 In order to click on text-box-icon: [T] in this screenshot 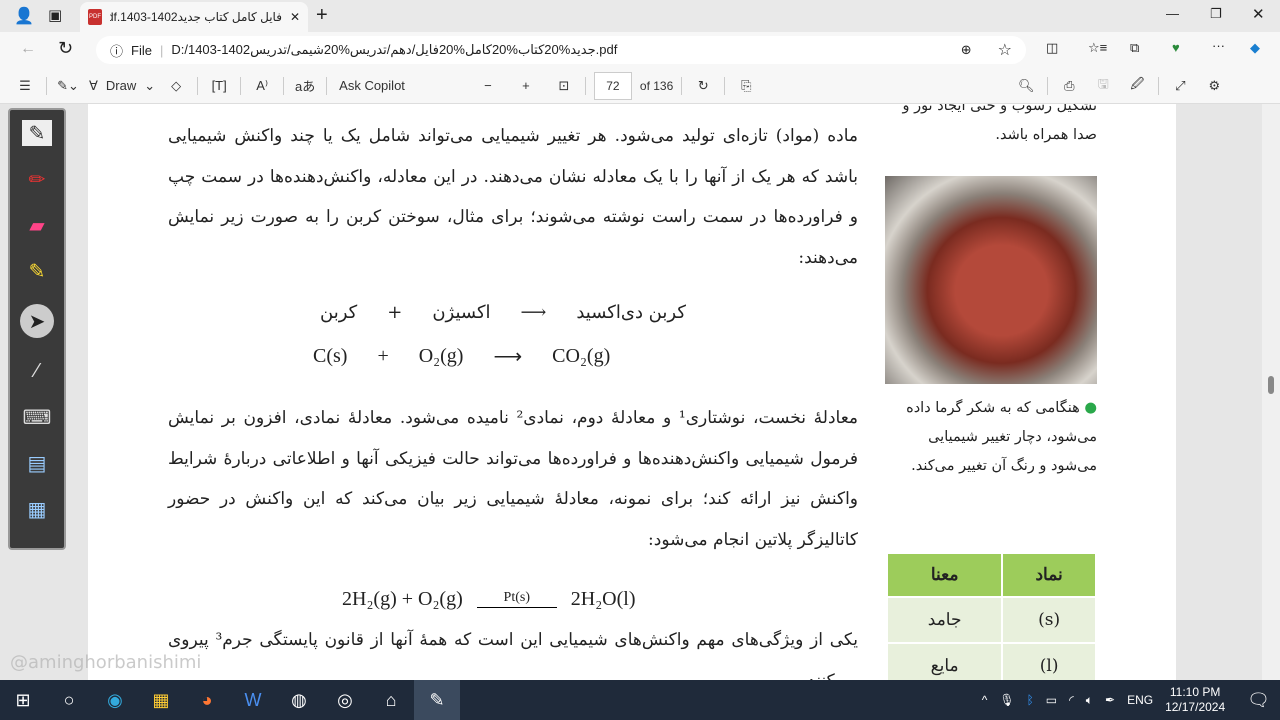, I will do `click(219, 86)`.